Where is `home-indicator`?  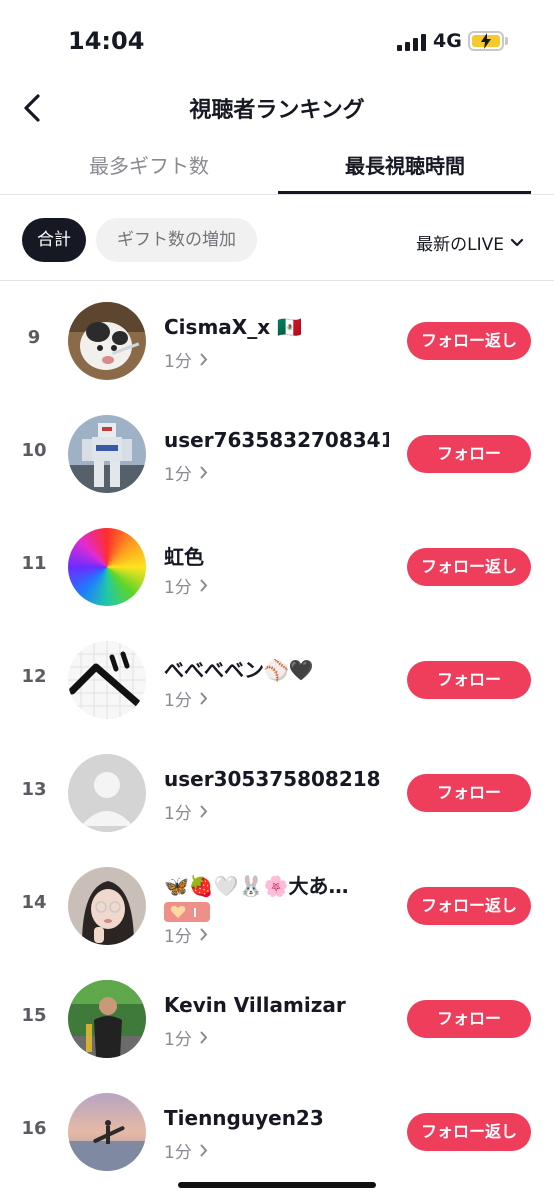 home-indicator is located at coordinates (277, 1185).